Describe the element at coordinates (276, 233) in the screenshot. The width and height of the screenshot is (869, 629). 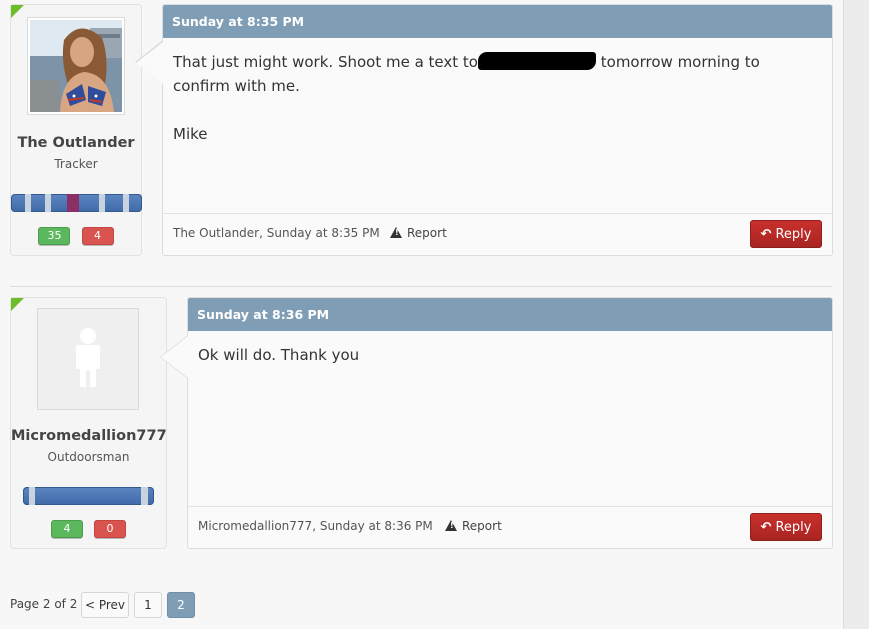
I see `post-meta: The Outlander, Sunday at 8:35 PM` at that location.